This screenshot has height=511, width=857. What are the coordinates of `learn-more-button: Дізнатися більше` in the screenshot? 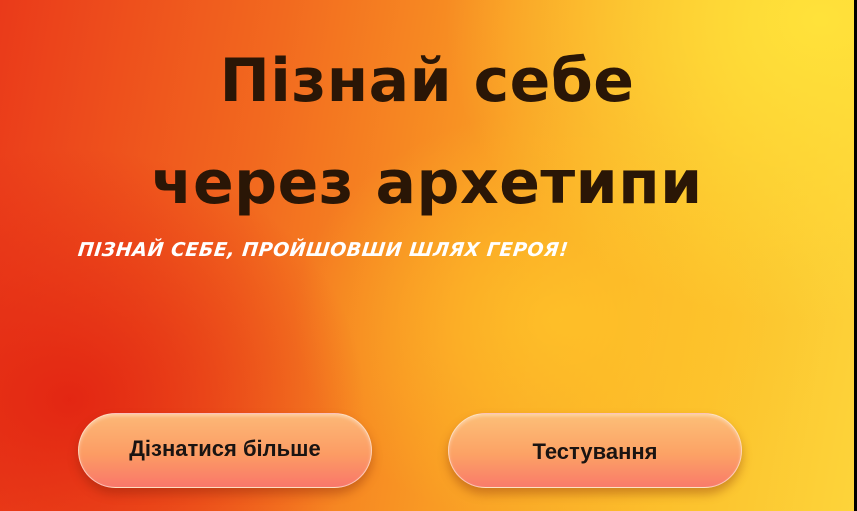 It's located at (225, 450).